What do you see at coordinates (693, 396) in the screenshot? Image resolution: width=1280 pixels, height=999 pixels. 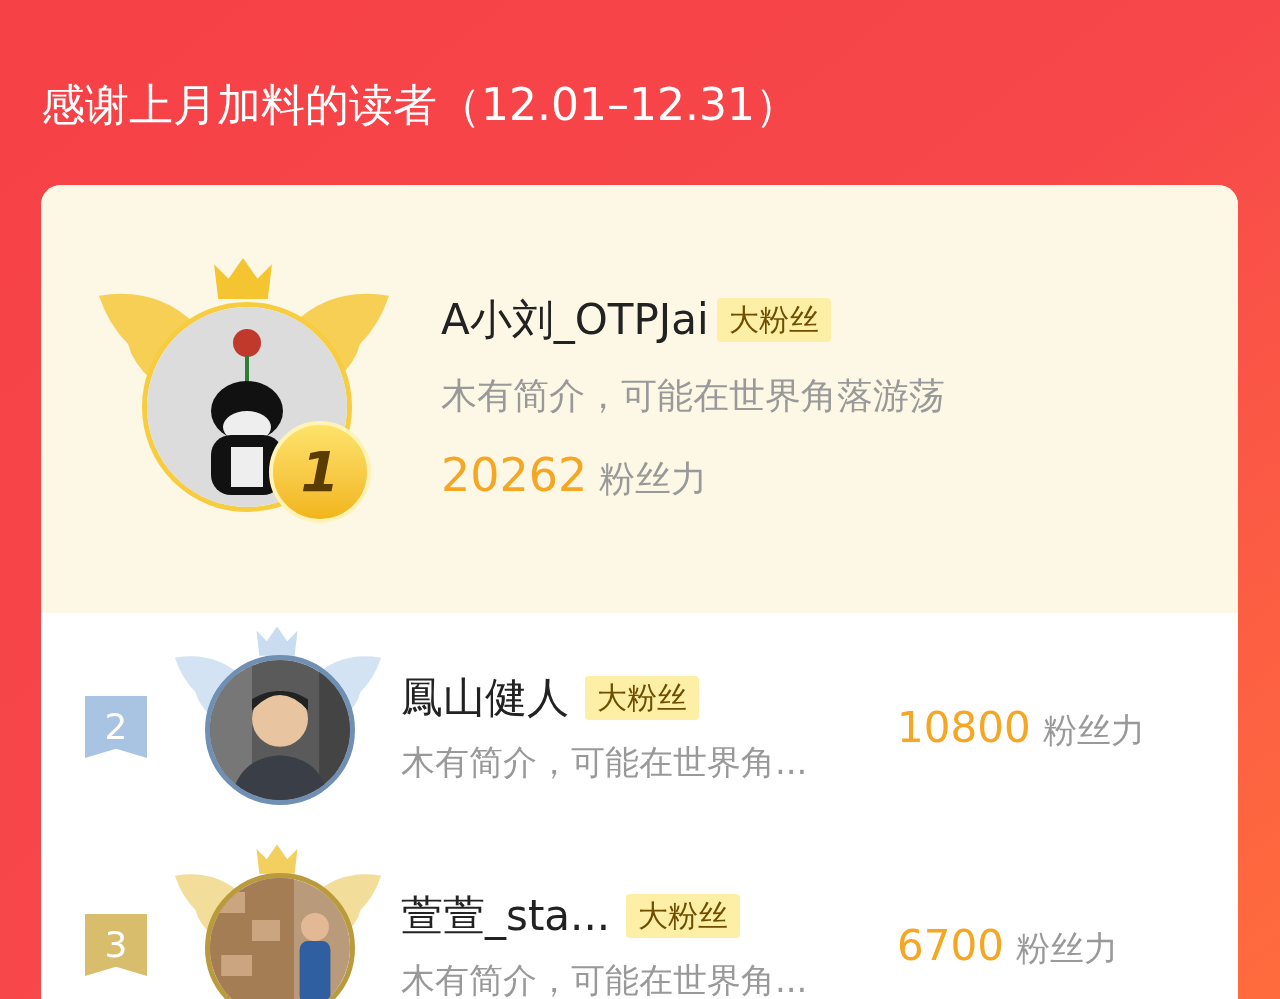 I see `user-bio: 木有简介，可能在世界角落游荡` at bounding box center [693, 396].